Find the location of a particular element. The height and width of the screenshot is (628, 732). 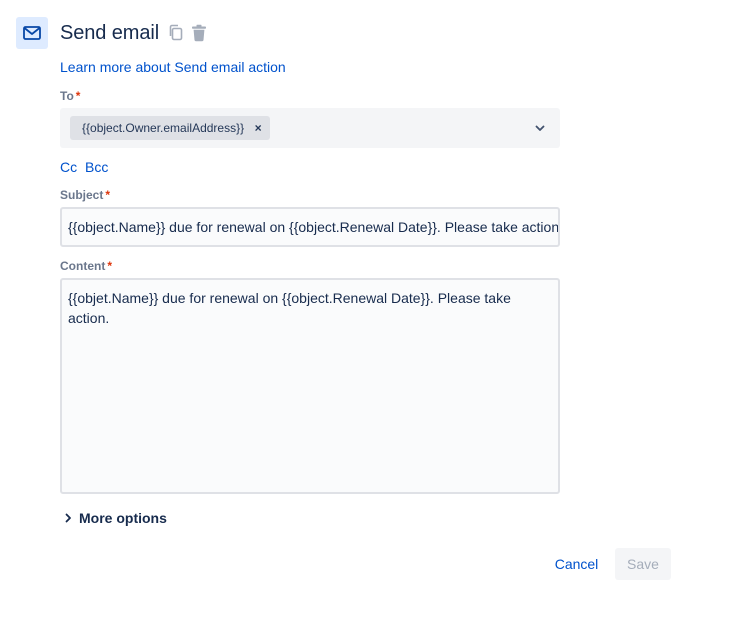

to-label: To * is located at coordinates (70, 96).